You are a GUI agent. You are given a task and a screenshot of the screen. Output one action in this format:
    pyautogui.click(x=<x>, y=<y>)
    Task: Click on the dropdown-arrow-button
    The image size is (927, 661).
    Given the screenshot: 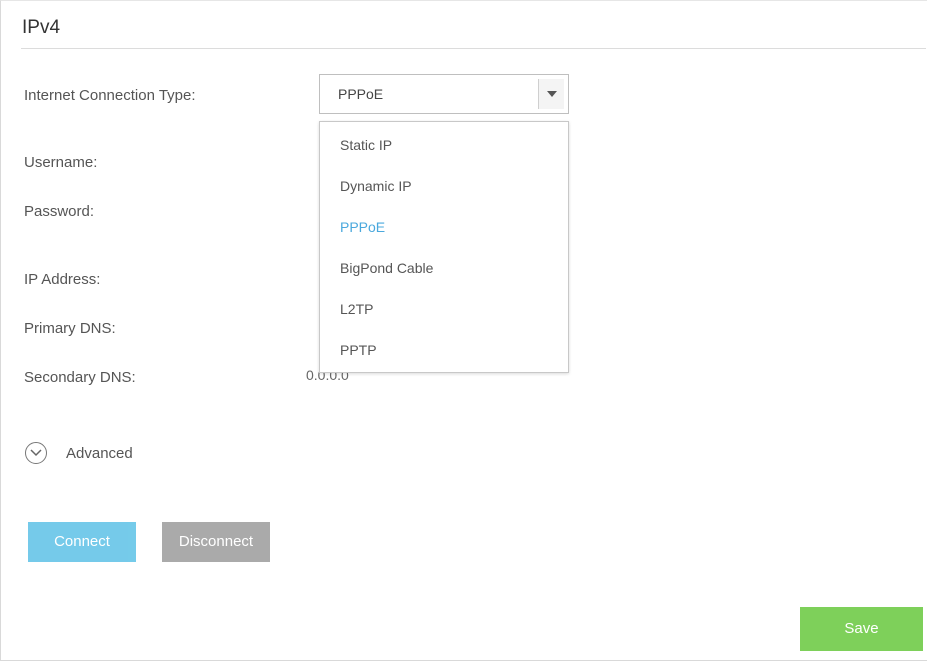 What is the action you would take?
    pyautogui.click(x=551, y=94)
    